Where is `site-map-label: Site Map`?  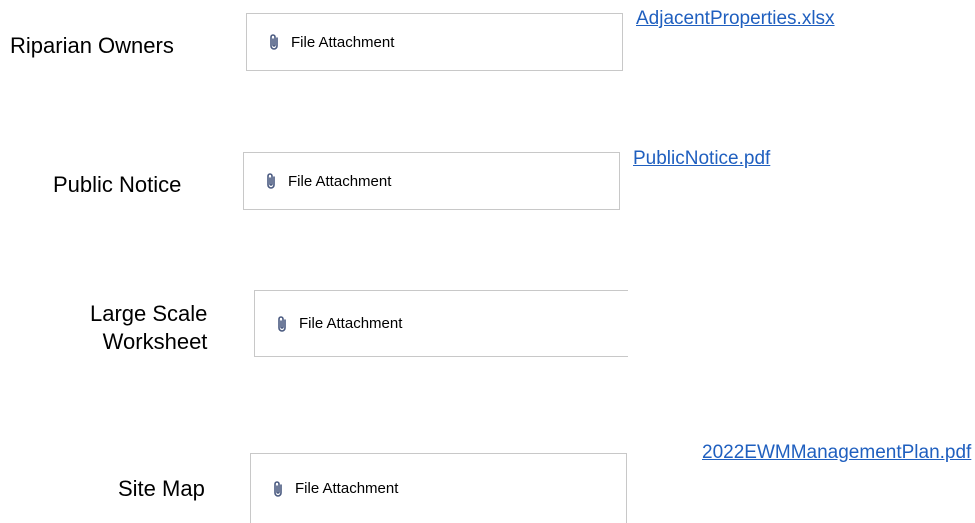 site-map-label: Site Map is located at coordinates (161, 488).